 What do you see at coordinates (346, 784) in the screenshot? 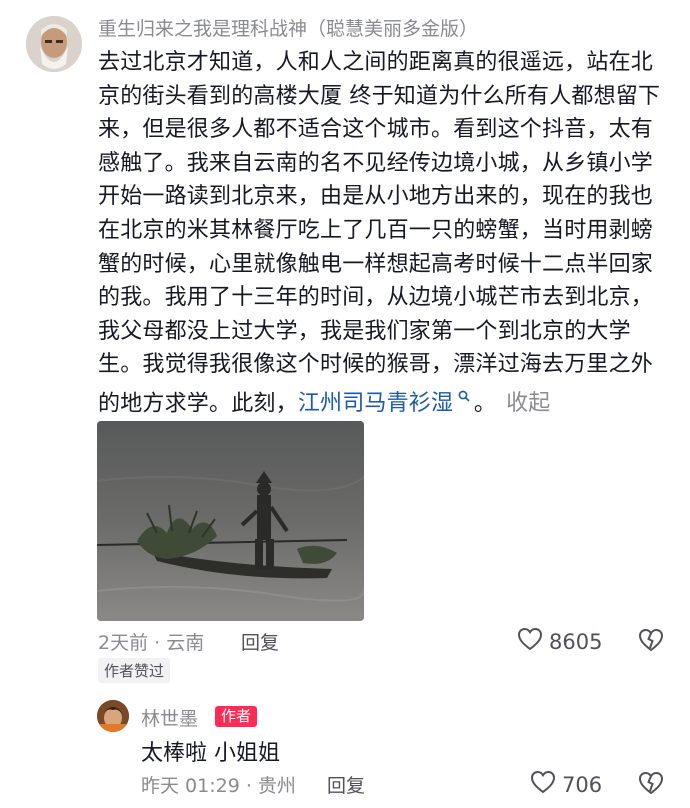
I see `reply-reply-button: 回复` at bounding box center [346, 784].